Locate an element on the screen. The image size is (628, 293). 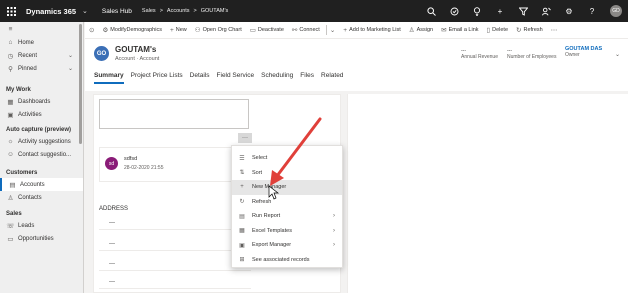
button-label: Assign is located at coordinates (425, 30).